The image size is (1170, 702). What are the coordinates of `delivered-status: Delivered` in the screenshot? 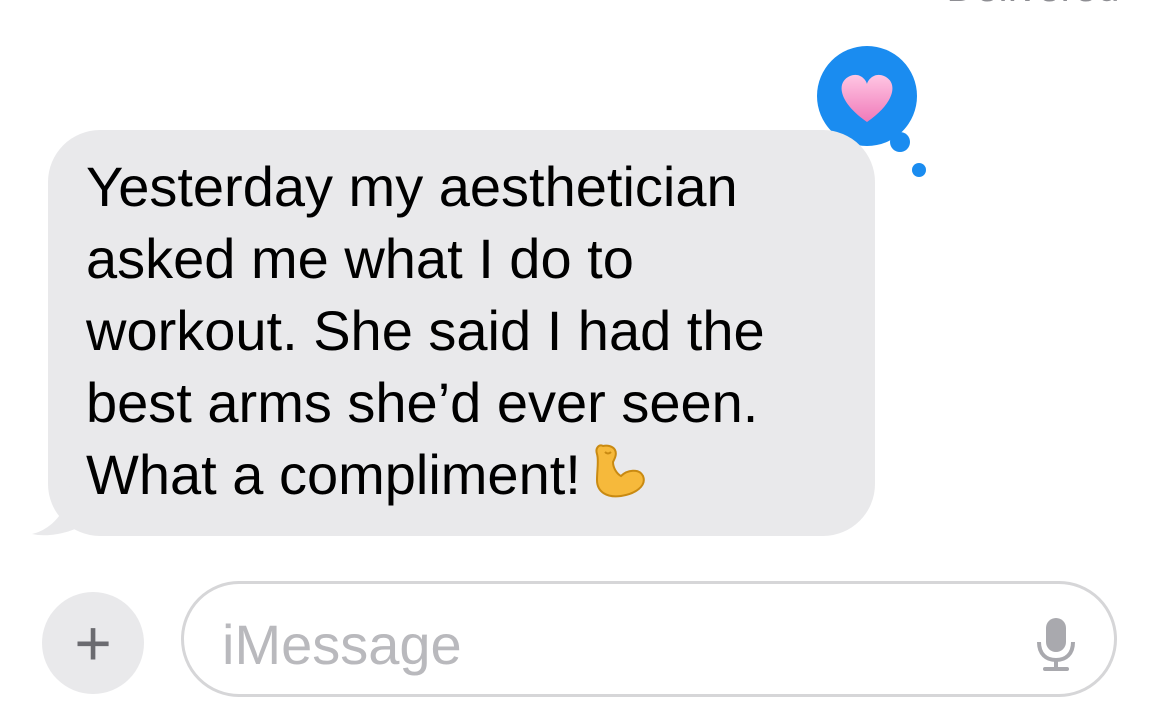 It's located at (1033, 5).